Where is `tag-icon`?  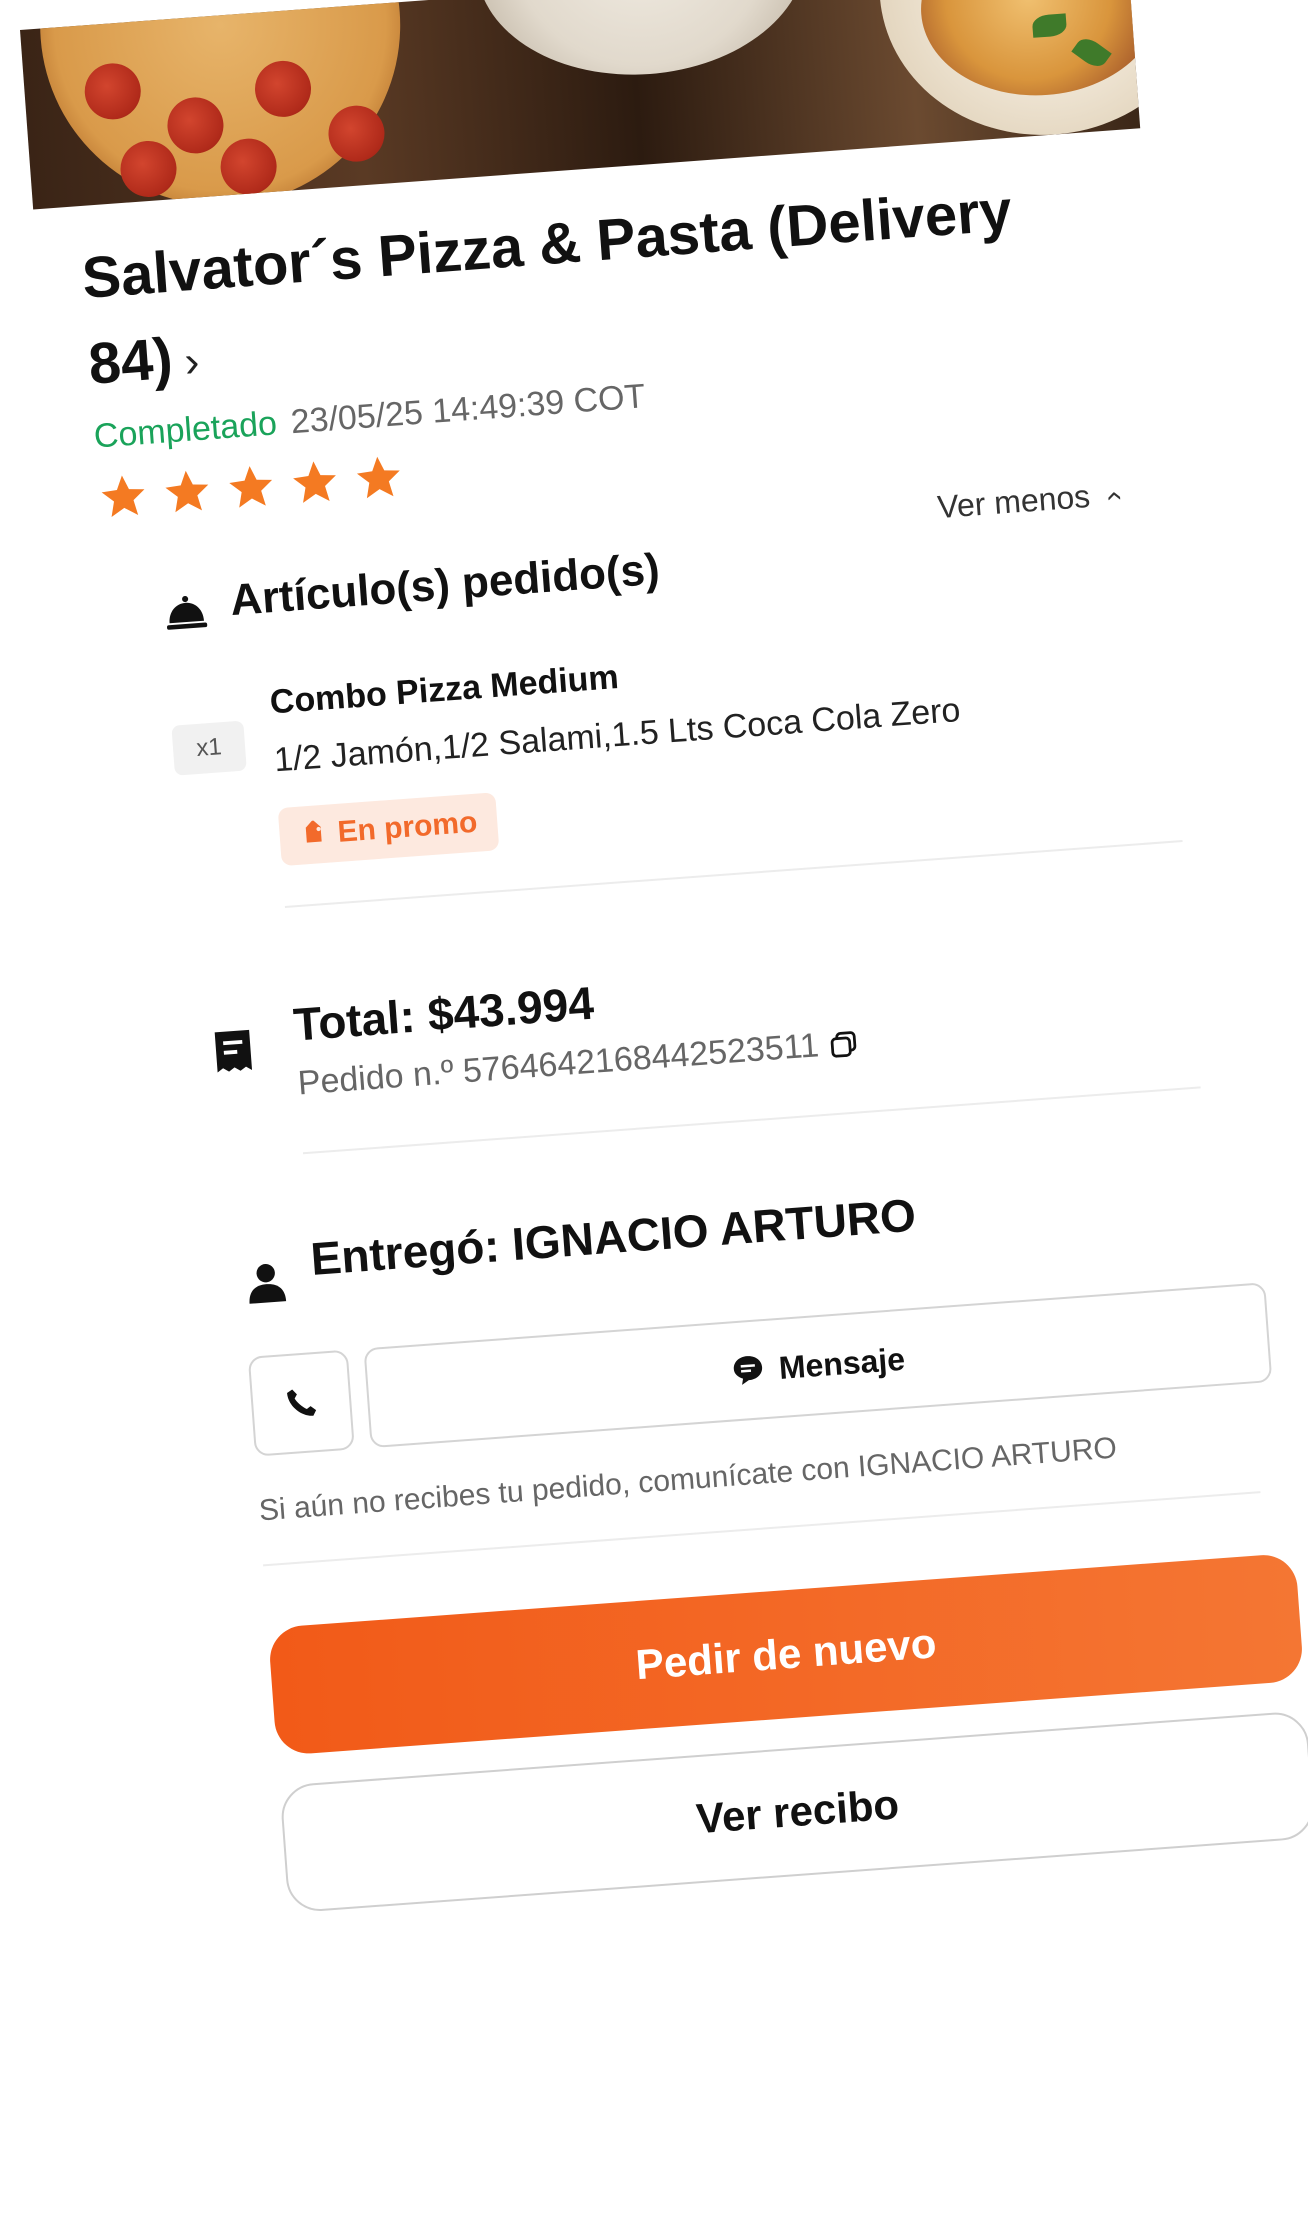
tag-icon is located at coordinates (313, 831).